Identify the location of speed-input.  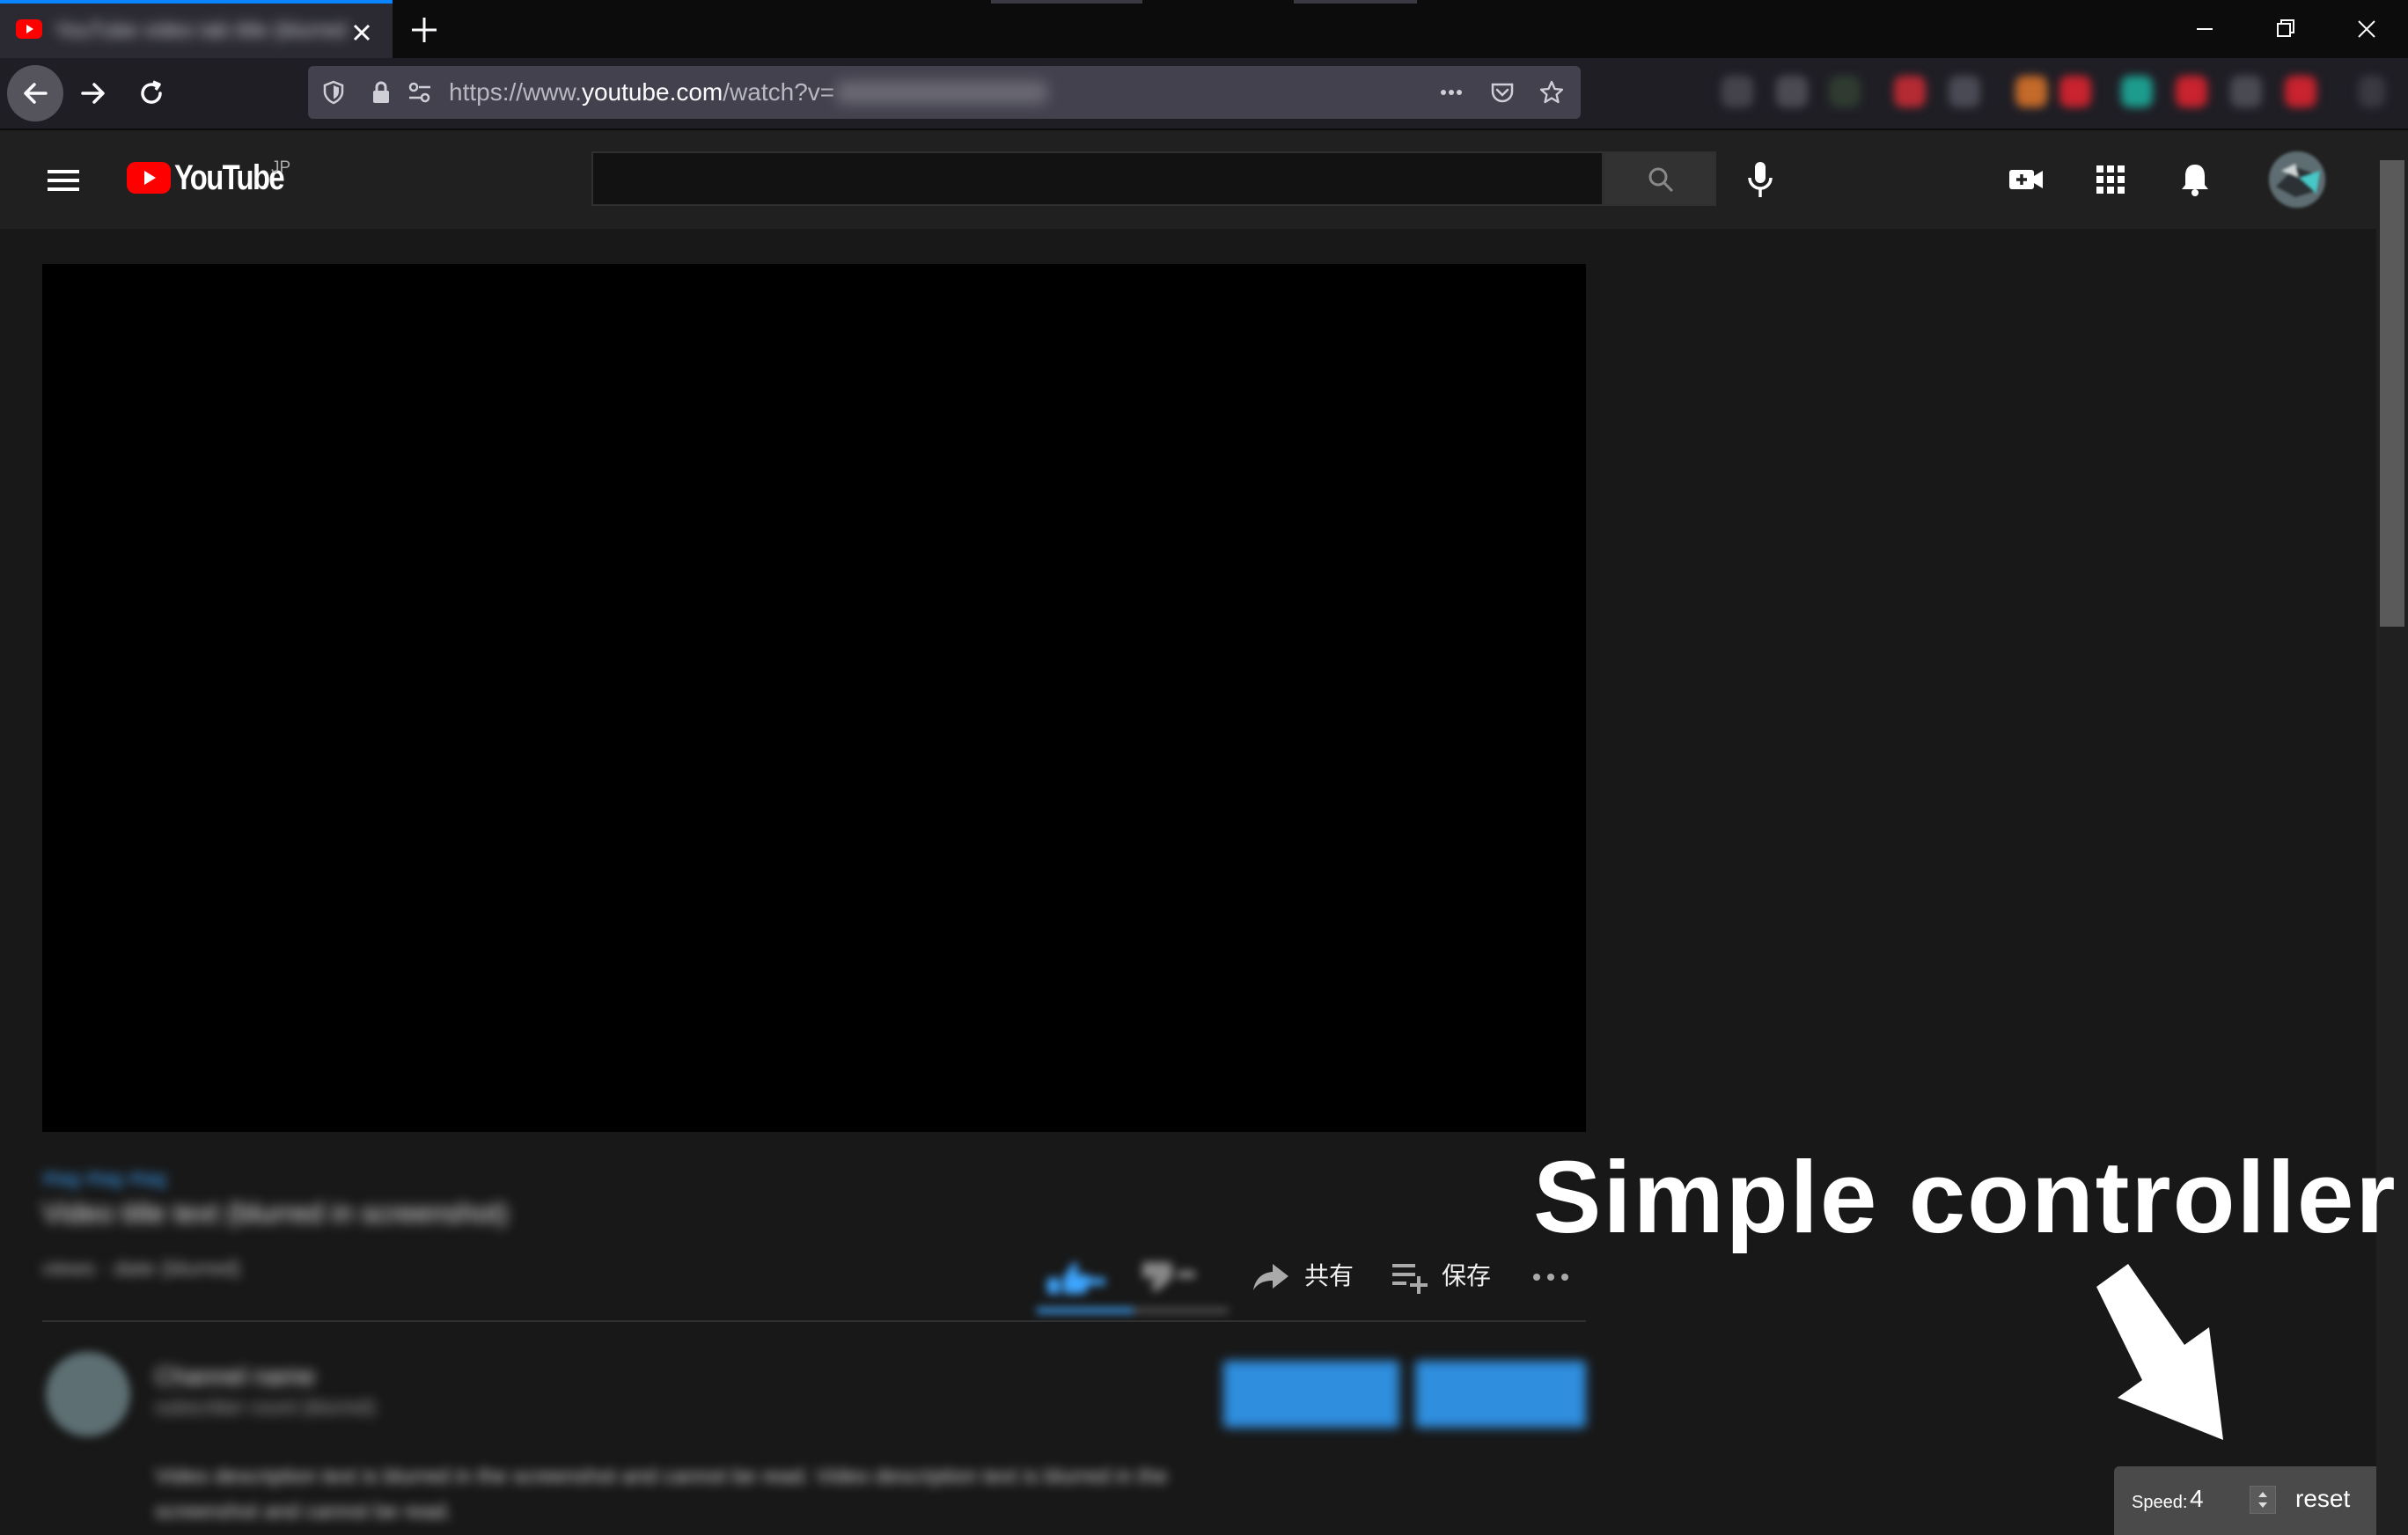
(2216, 1499).